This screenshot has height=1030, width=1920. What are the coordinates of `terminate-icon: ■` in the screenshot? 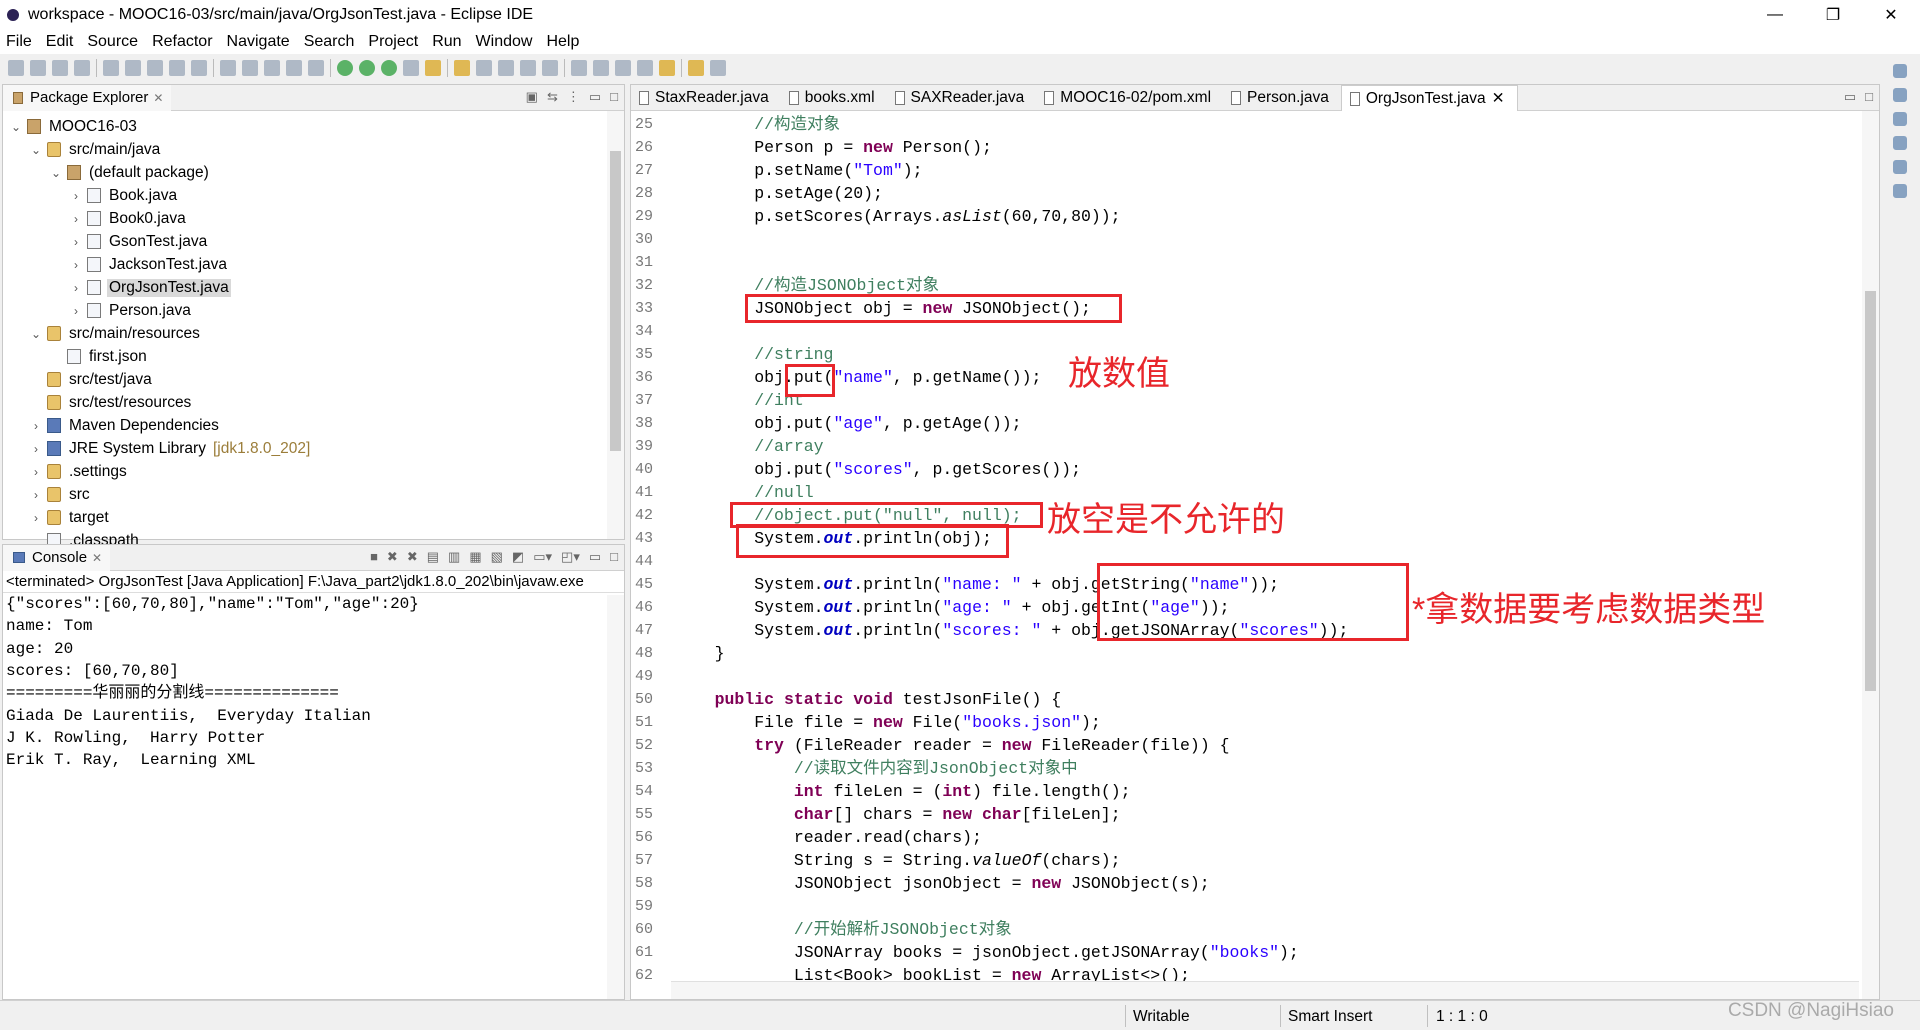 It's located at (374, 557).